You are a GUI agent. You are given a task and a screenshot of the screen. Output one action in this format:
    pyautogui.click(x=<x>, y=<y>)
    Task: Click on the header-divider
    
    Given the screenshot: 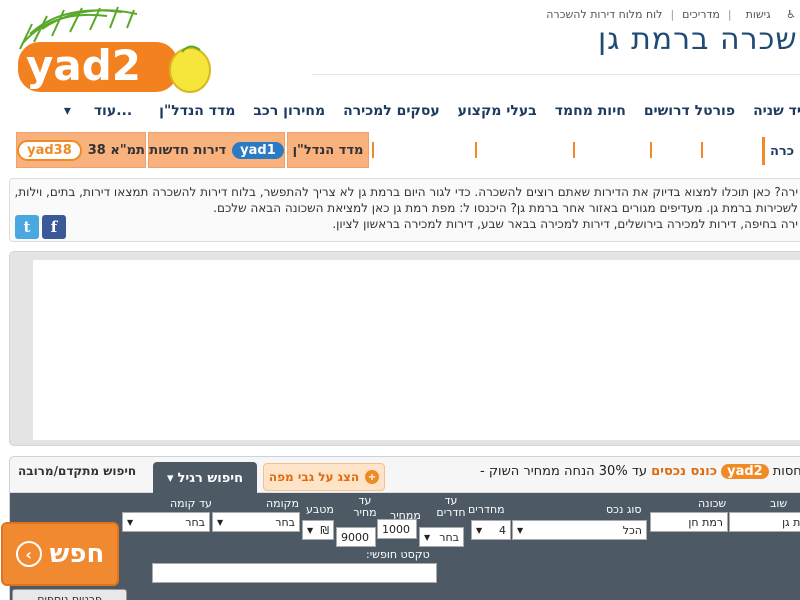 What is the action you would take?
    pyautogui.click(x=556, y=74)
    